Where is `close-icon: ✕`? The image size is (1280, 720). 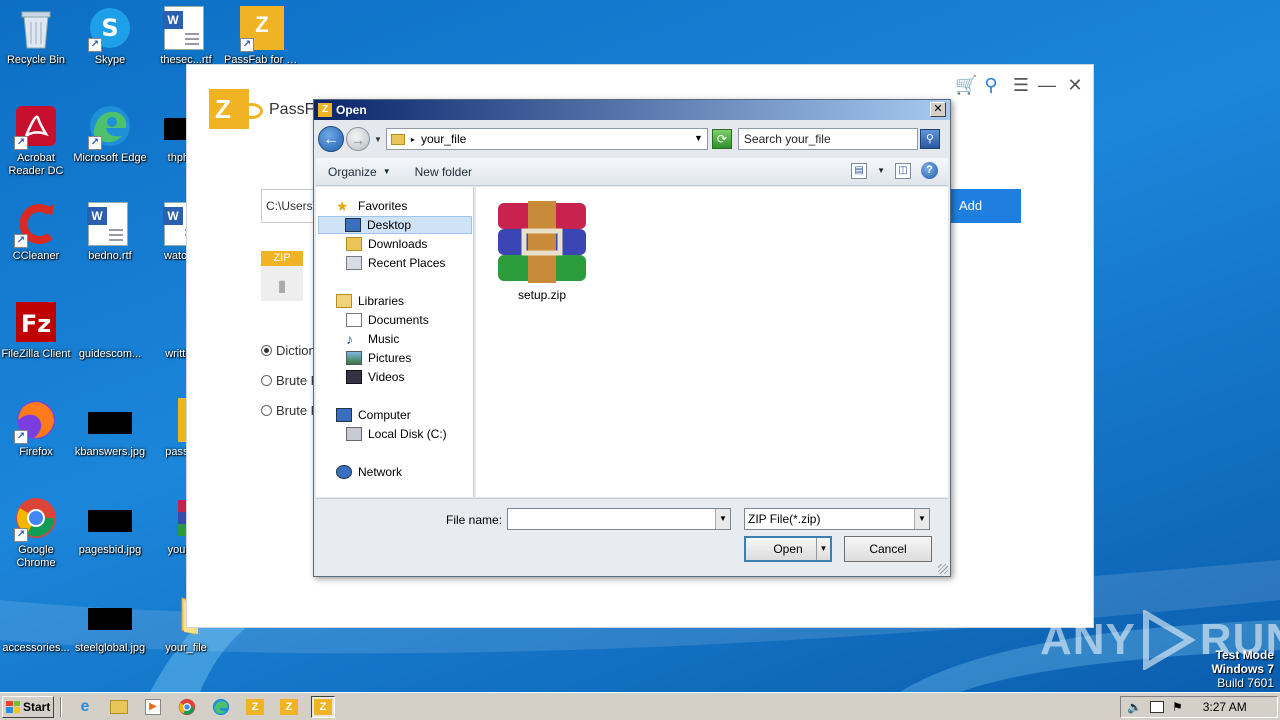
close-icon: ✕ is located at coordinates (1075, 85).